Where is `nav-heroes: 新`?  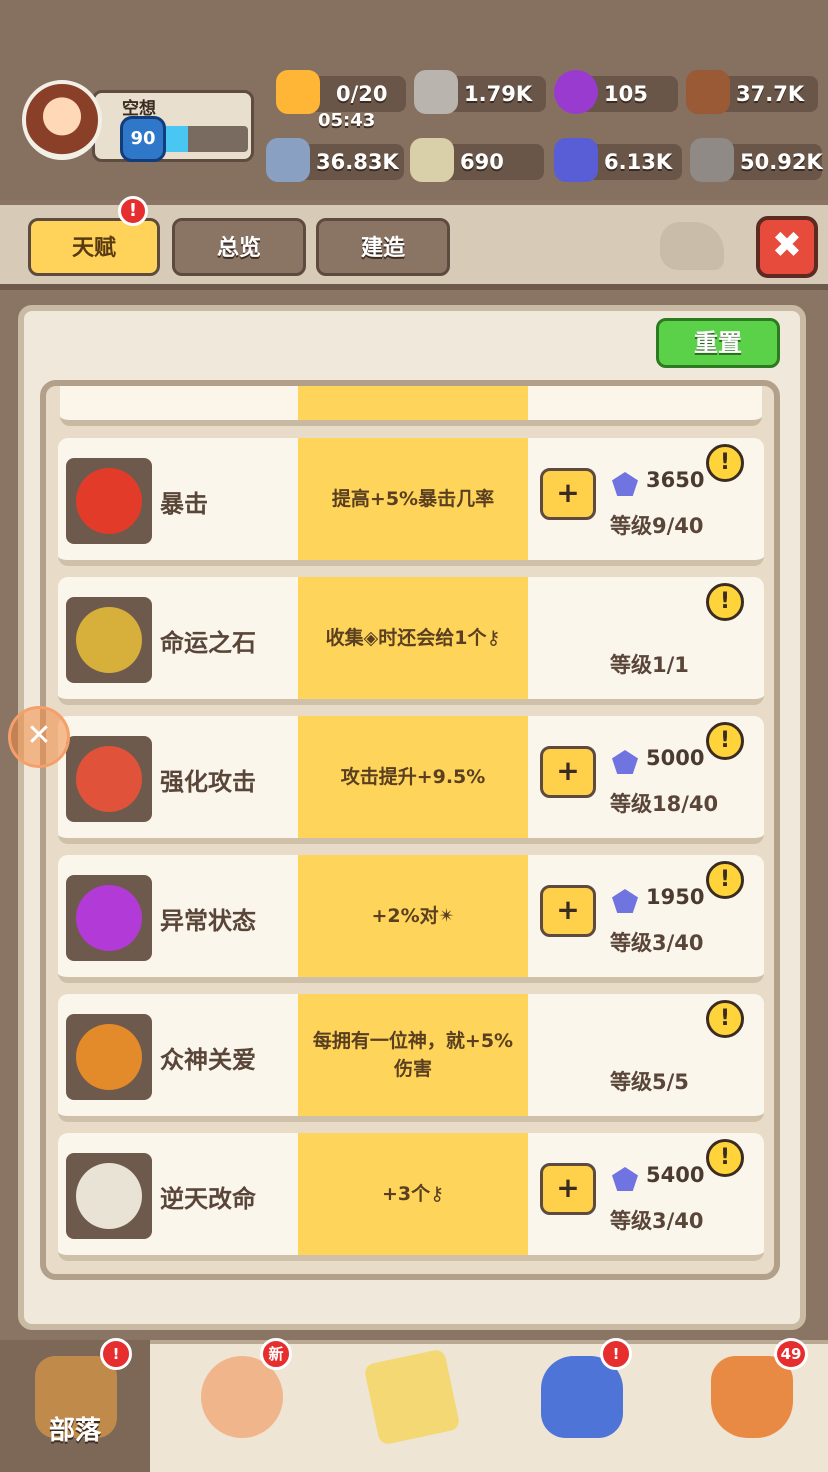
nav-heroes: 新 is located at coordinates (241, 1405).